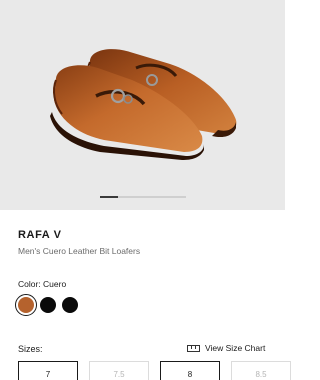 The height and width of the screenshot is (380, 320). What do you see at coordinates (190, 370) in the screenshot?
I see `size-option: 8` at bounding box center [190, 370].